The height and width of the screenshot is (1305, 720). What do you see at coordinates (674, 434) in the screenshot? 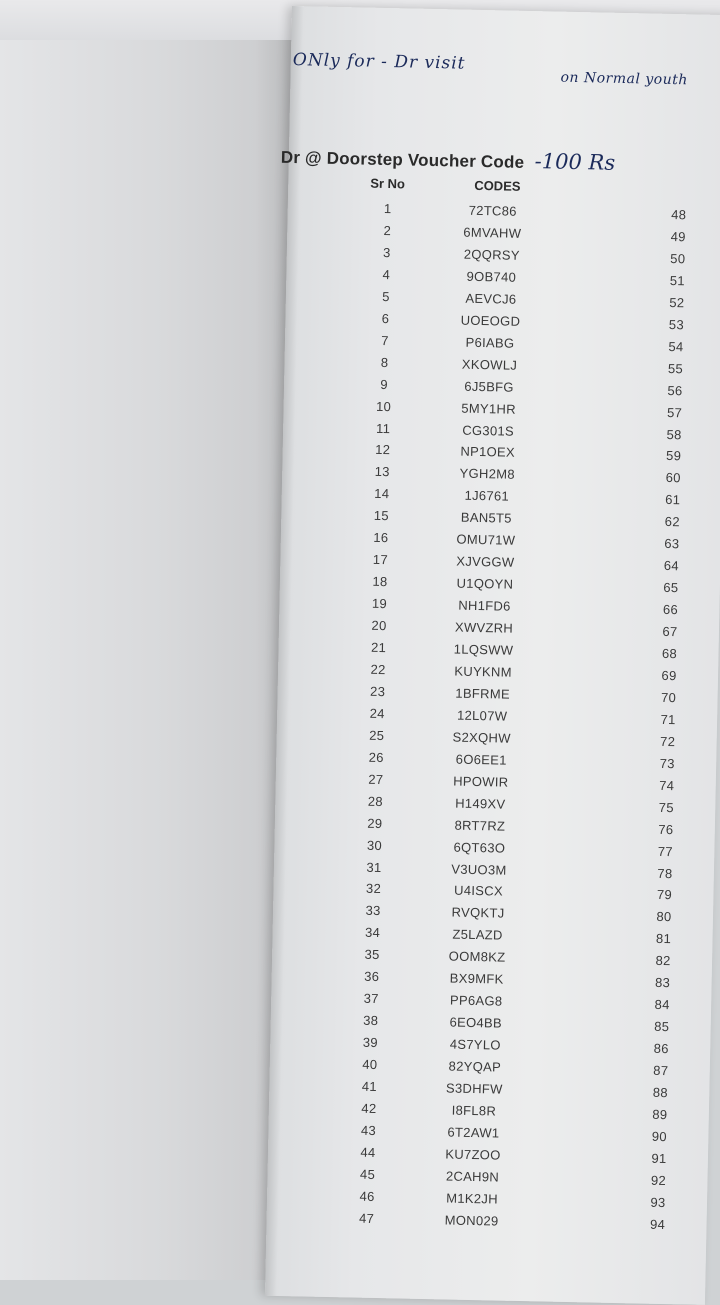
I see `right-column-number: 58` at bounding box center [674, 434].